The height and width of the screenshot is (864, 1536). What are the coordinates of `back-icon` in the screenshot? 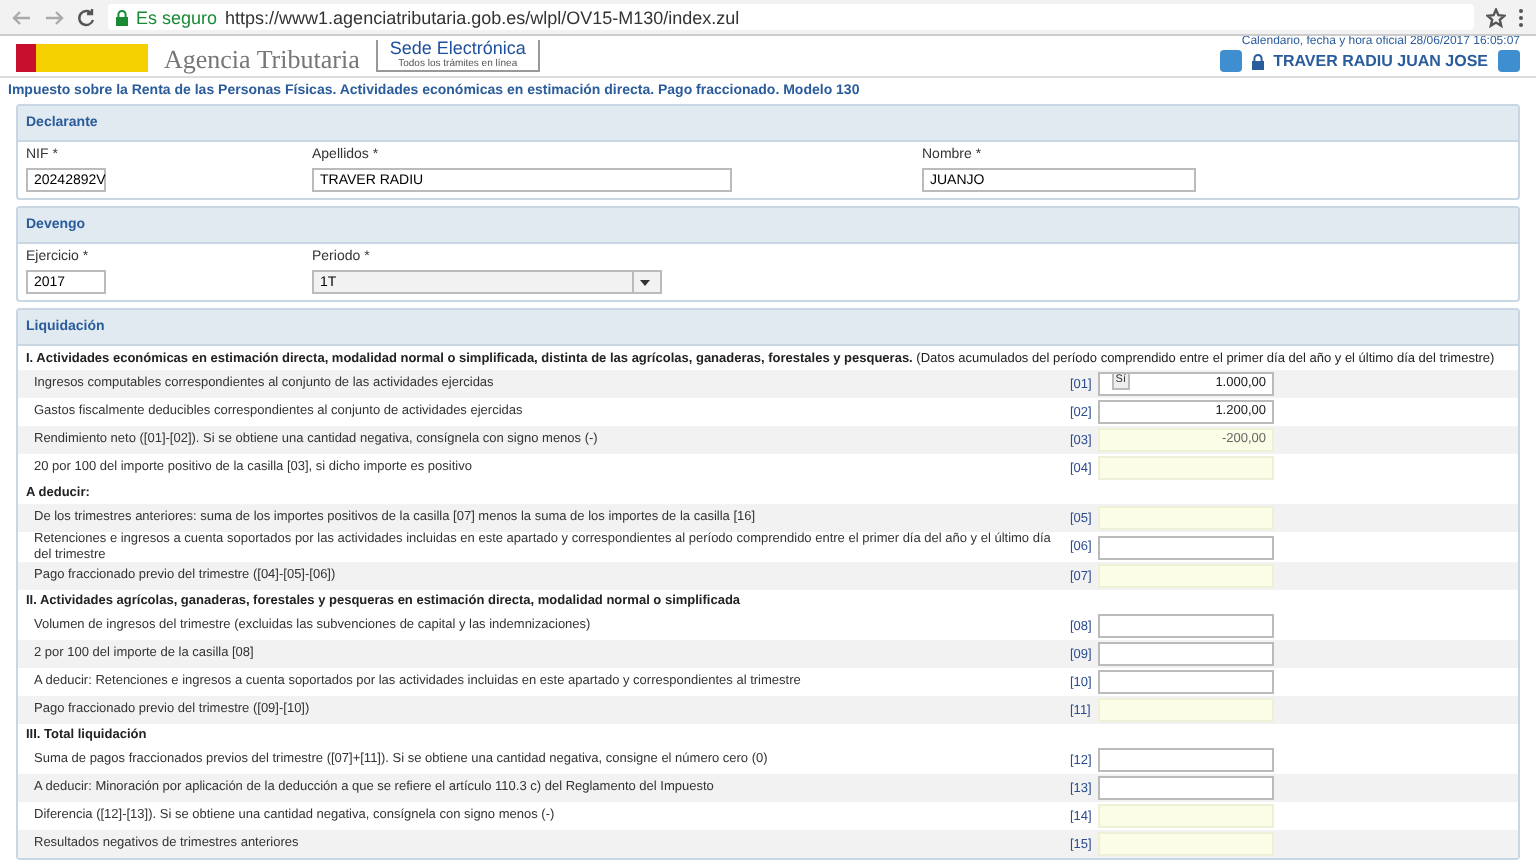 It's located at (22, 17).